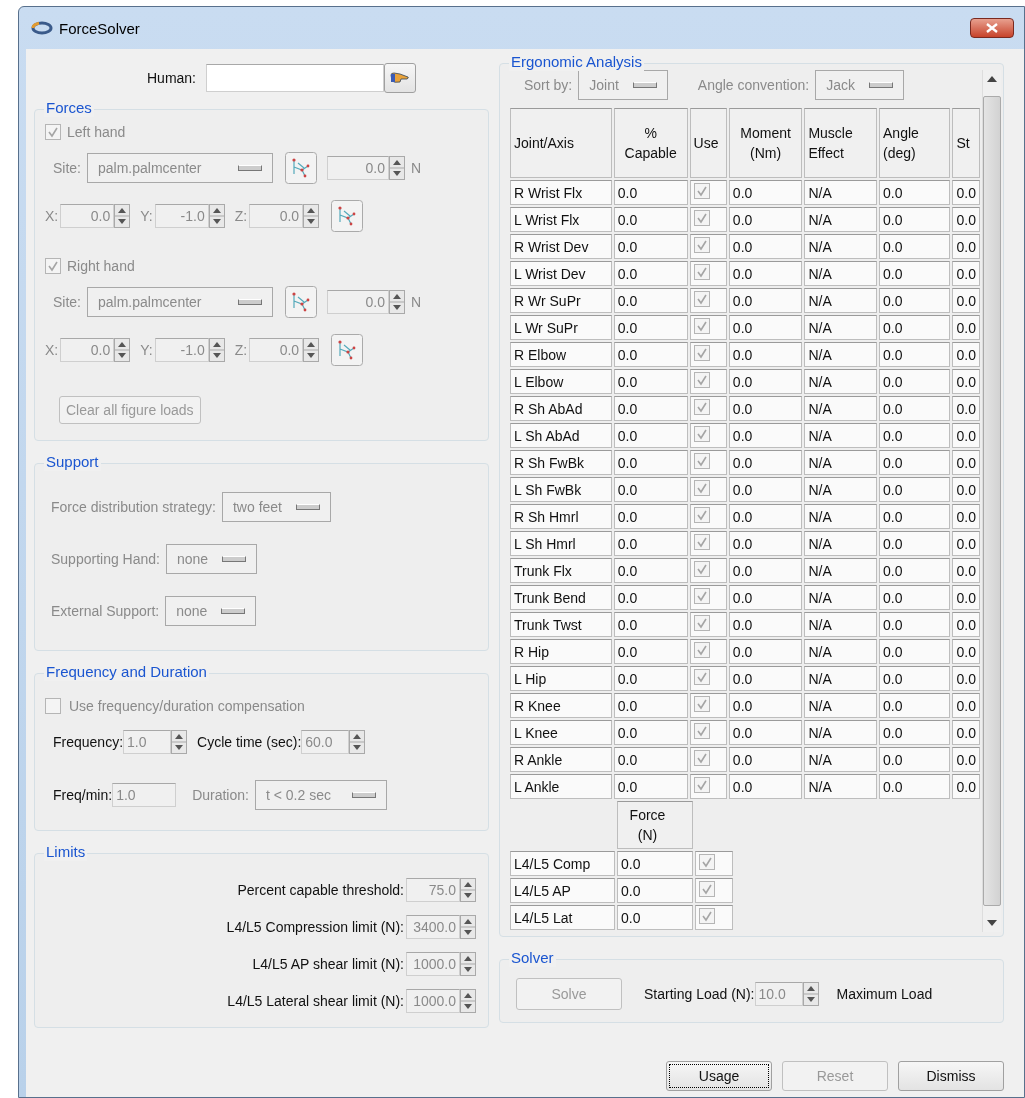 Image resolution: width=1025 pixels, height=1098 pixels. I want to click on table-cell: R Ankle, so click(561, 759).